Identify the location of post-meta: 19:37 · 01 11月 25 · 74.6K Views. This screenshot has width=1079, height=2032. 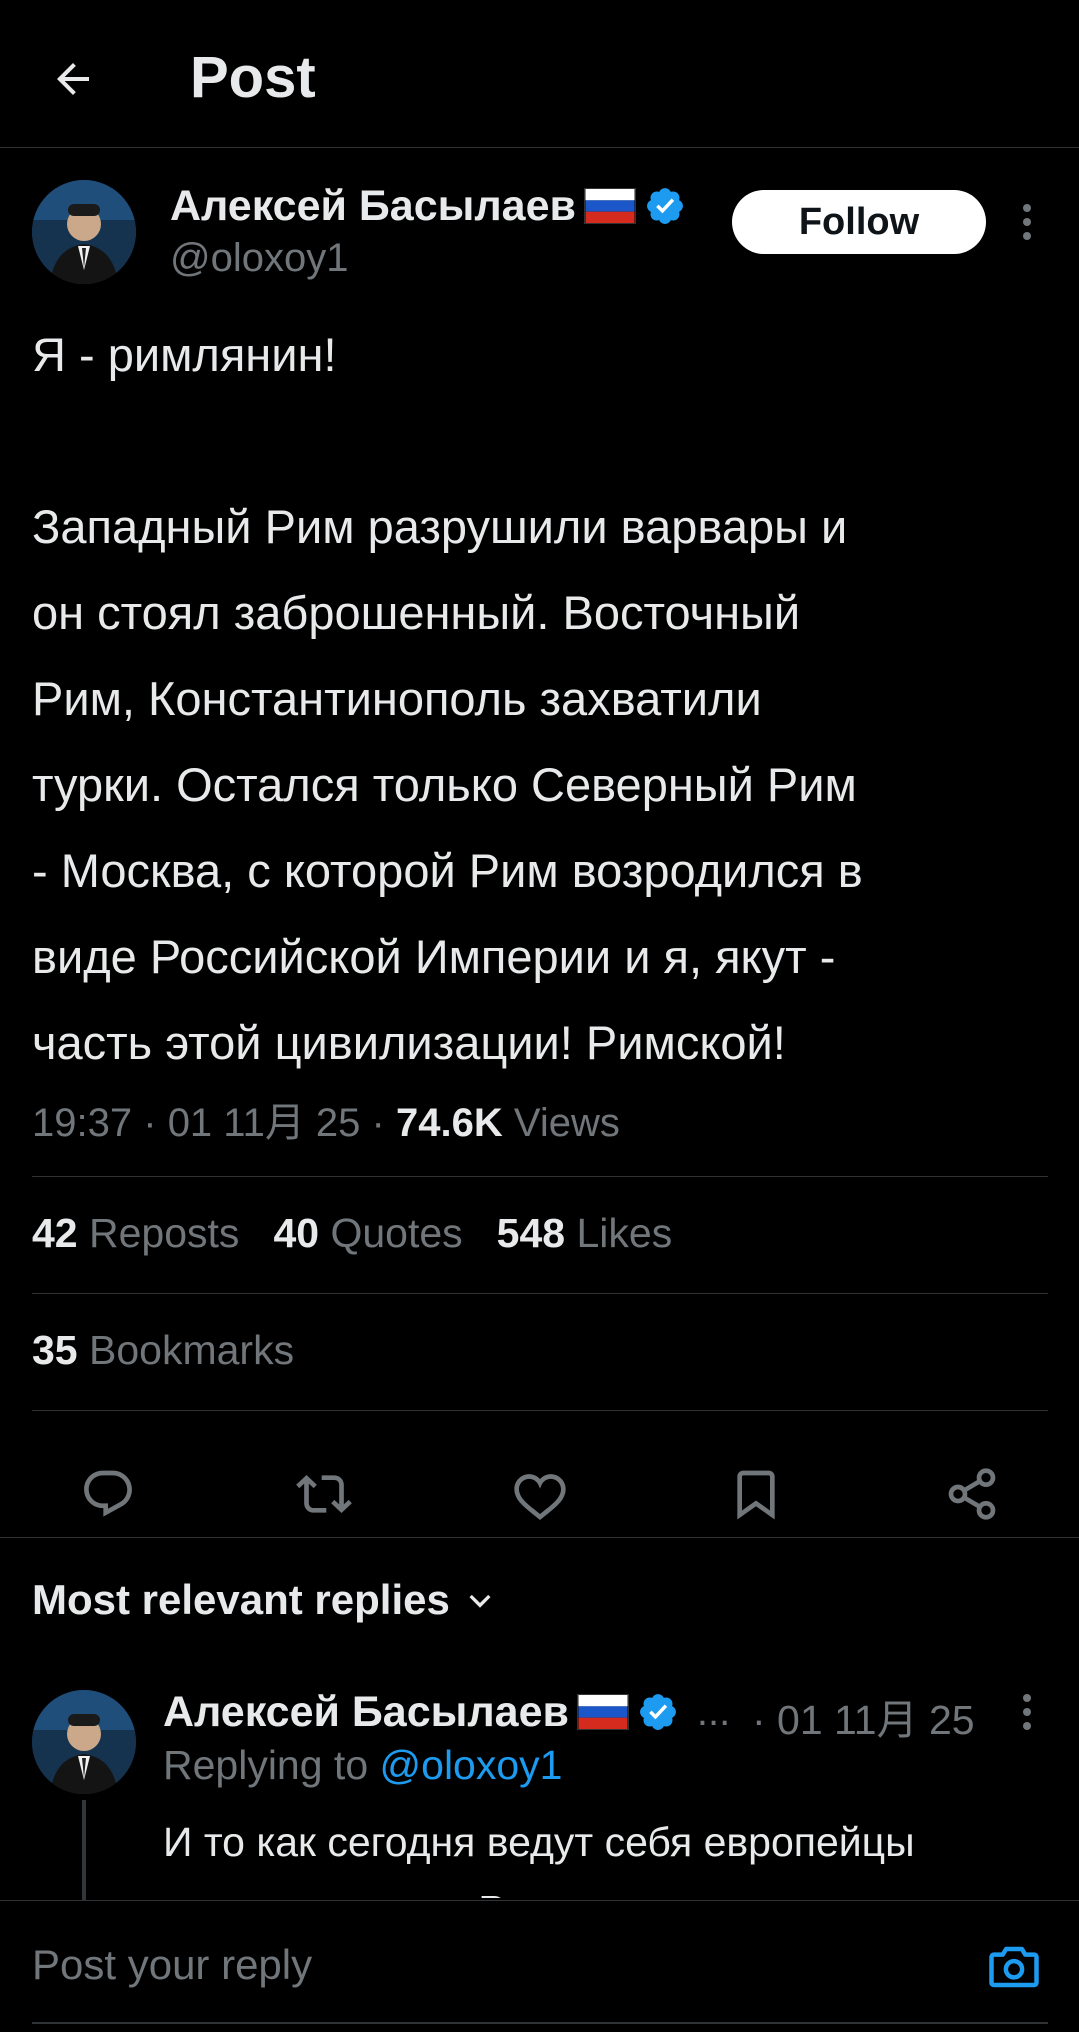
(326, 1119).